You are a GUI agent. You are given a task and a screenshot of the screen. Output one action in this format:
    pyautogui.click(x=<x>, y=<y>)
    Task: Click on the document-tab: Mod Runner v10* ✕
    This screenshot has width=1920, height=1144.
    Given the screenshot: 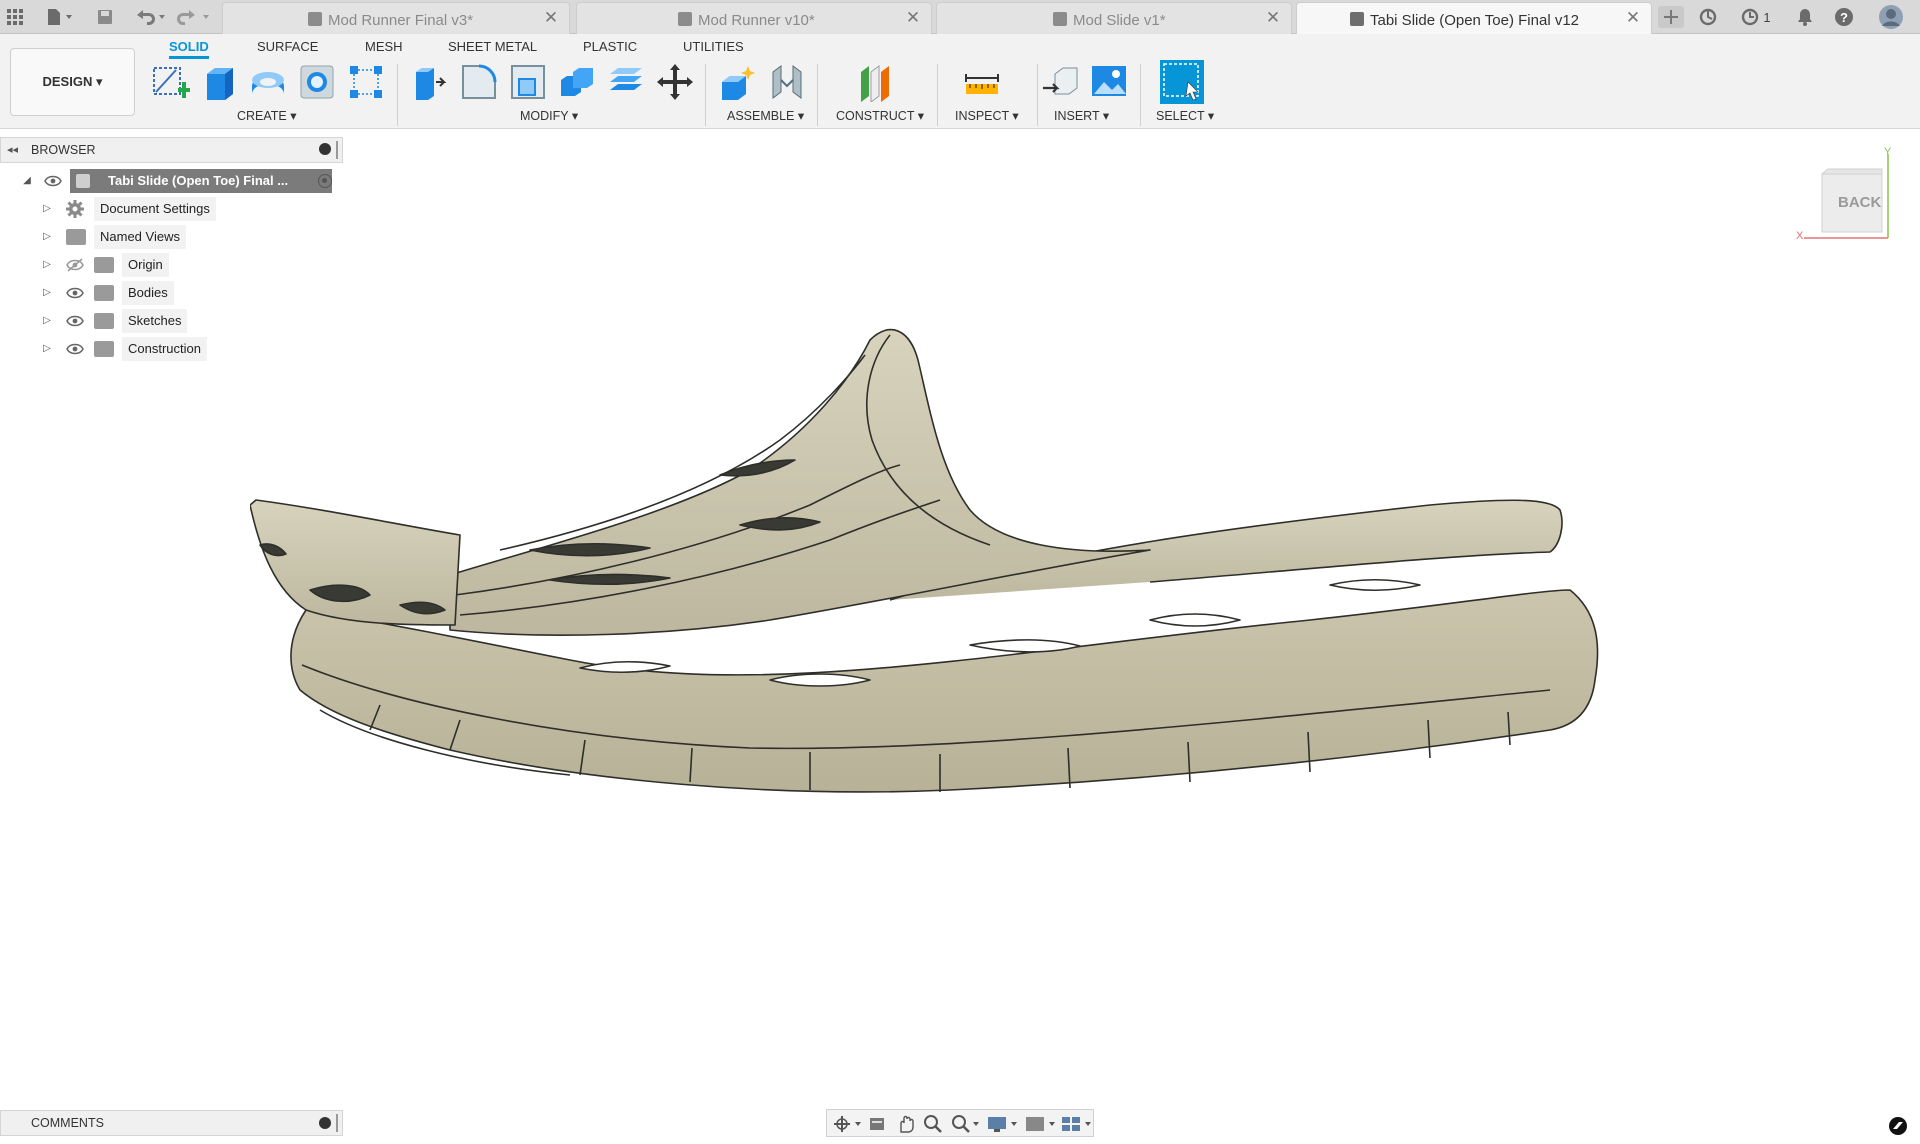 What is the action you would take?
    pyautogui.click(x=754, y=18)
    